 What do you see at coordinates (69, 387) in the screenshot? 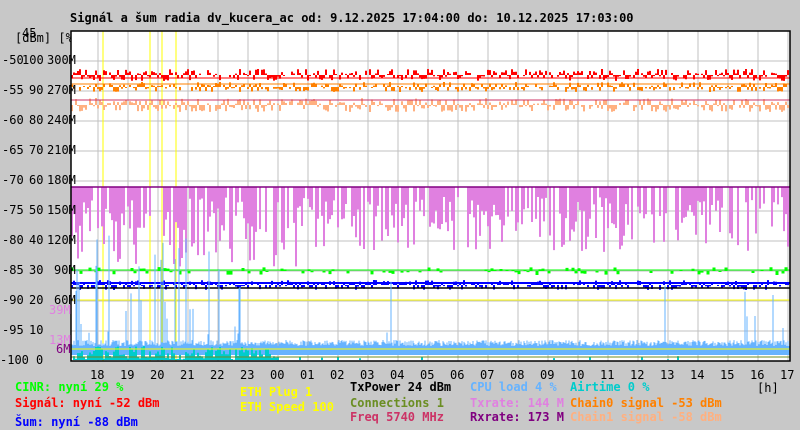
I see `legend-cinr: CINR: nyní 29 %` at bounding box center [69, 387].